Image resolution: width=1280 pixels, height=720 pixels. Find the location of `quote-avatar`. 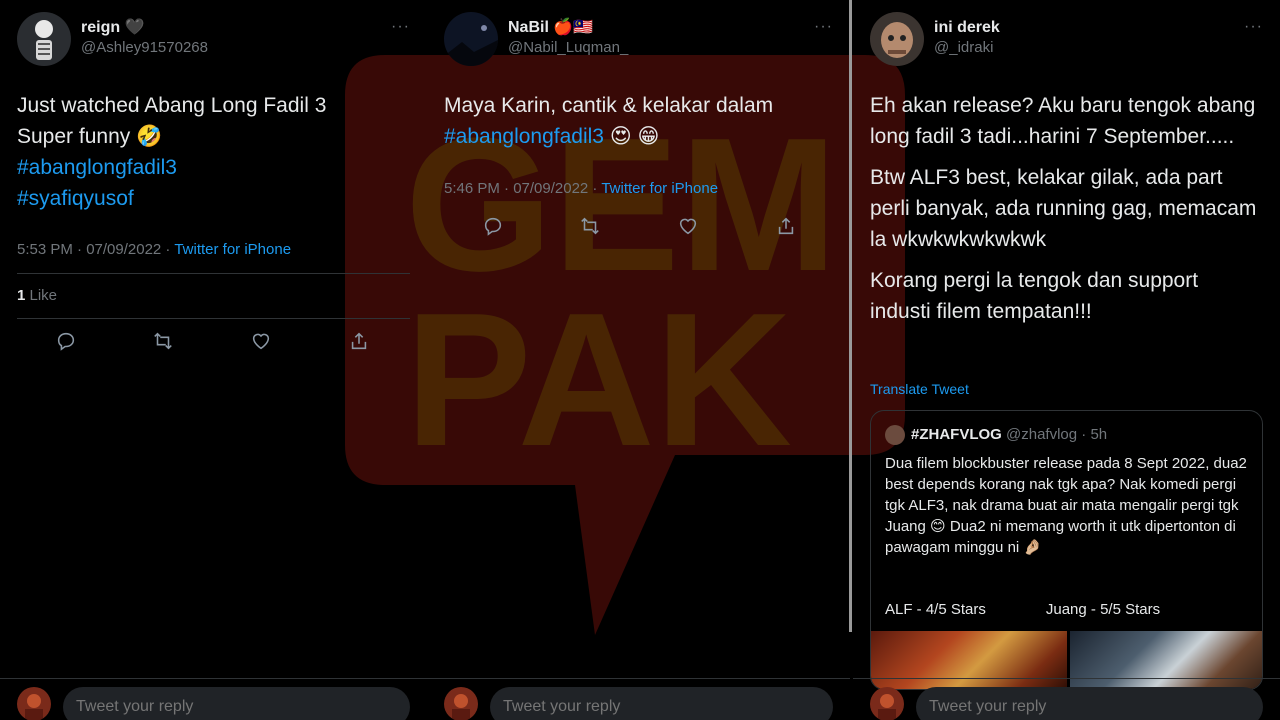

quote-avatar is located at coordinates (895, 435).